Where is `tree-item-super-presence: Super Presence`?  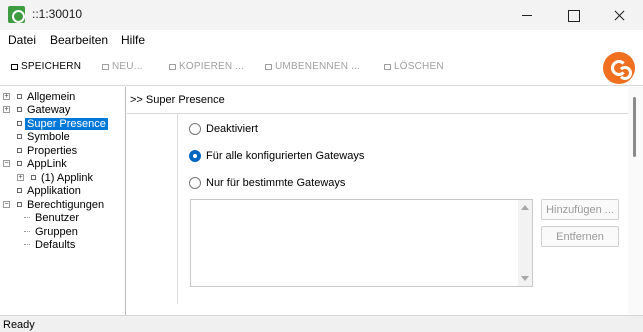
tree-item-super-presence: Super Presence is located at coordinates (55, 123).